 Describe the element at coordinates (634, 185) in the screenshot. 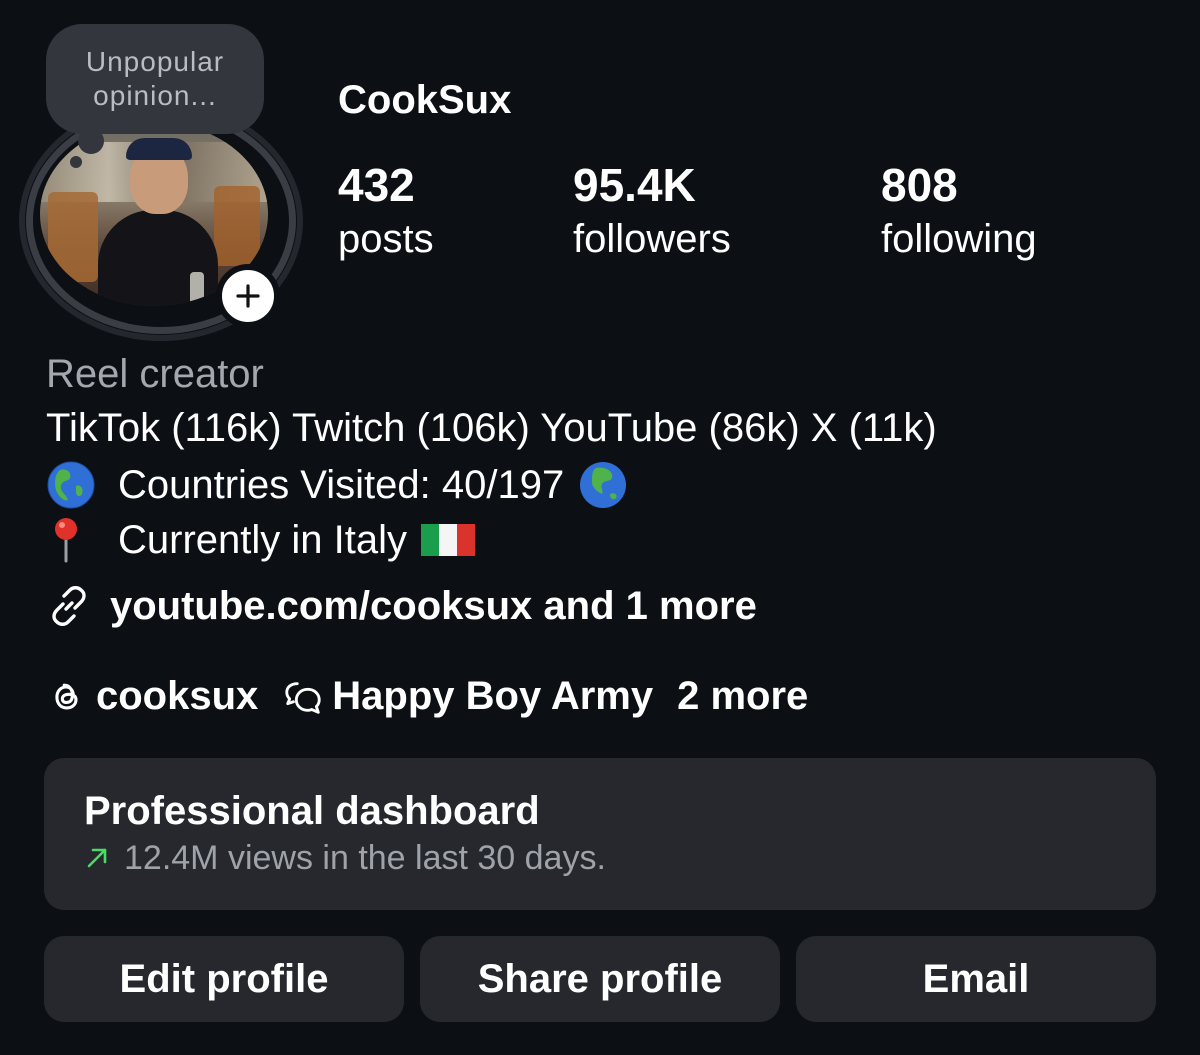

I see `stat-value: 95.4K` at that location.